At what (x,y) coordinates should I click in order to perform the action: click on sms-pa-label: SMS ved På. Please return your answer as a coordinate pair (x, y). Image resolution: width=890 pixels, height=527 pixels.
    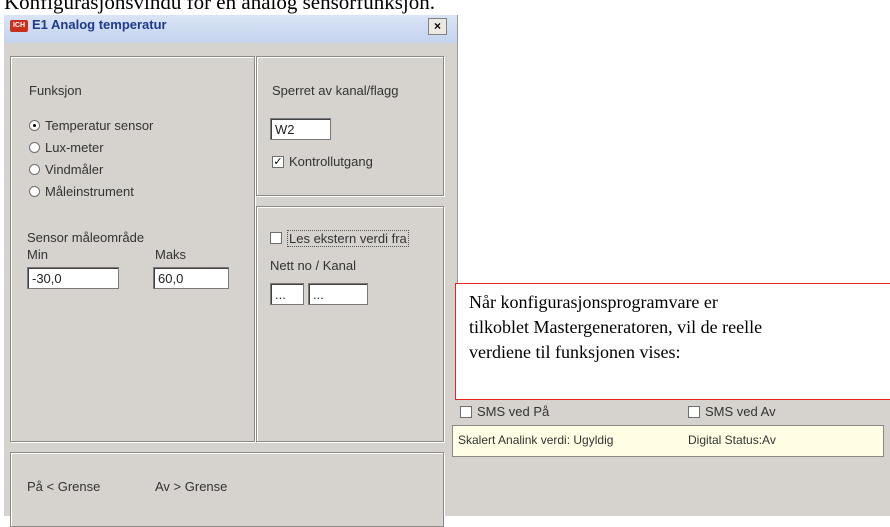
    Looking at the image, I should click on (513, 411).